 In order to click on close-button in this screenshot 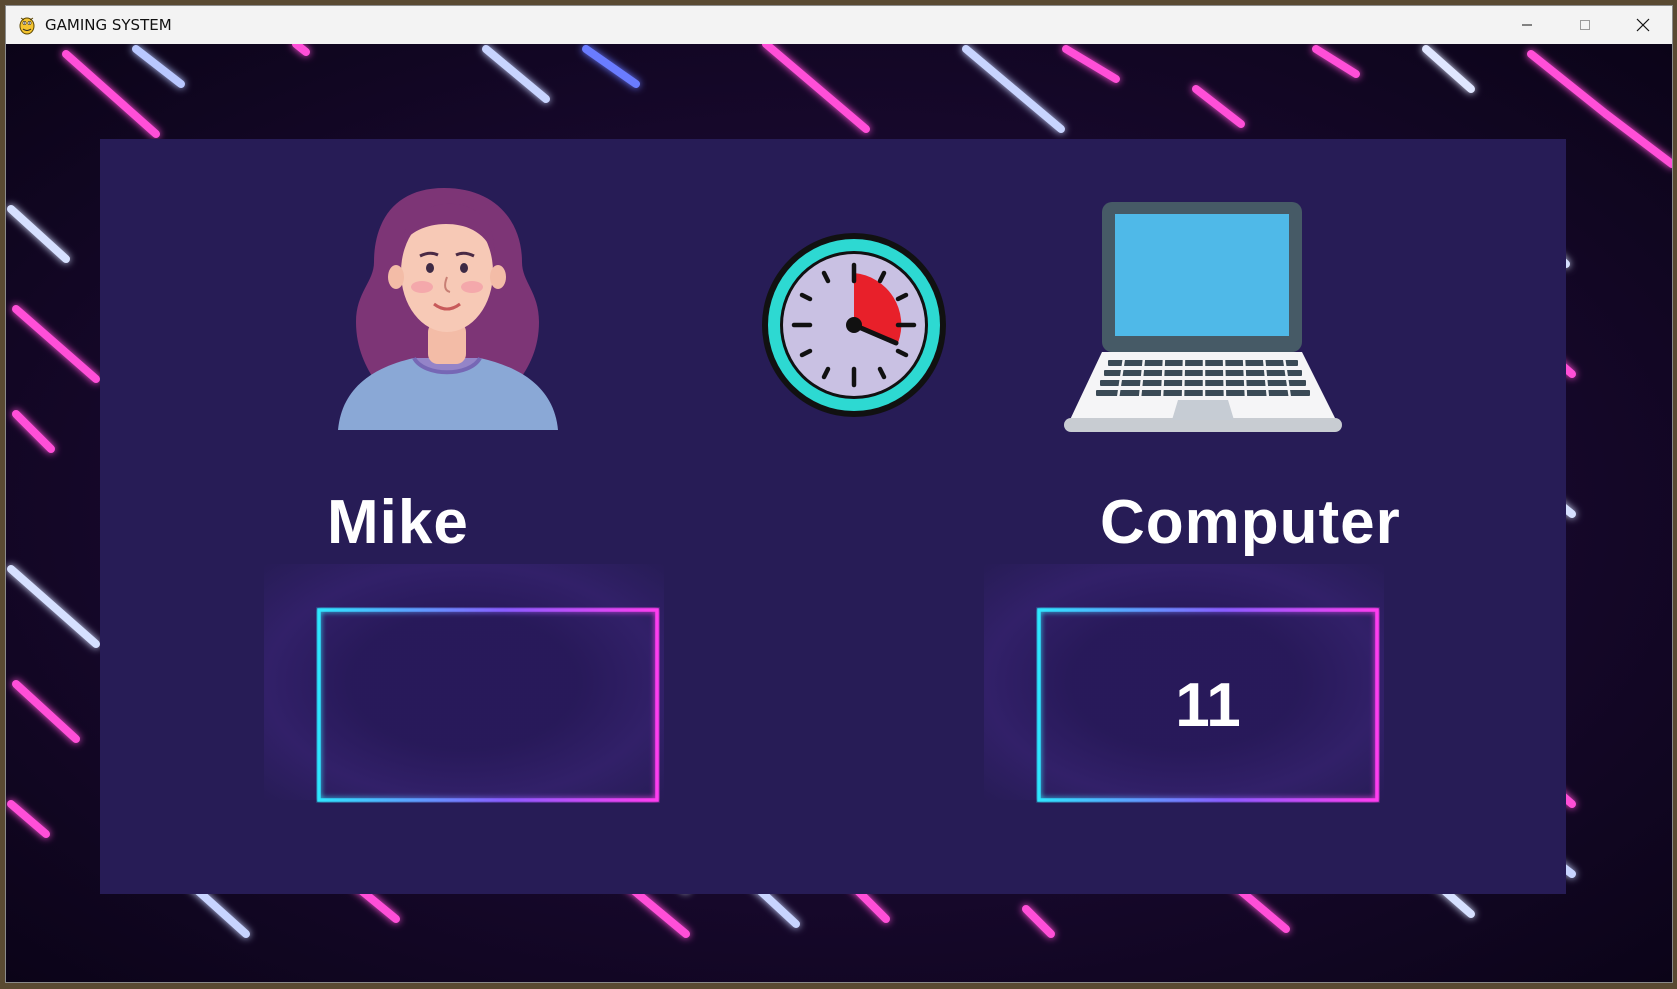, I will do `click(1643, 25)`.